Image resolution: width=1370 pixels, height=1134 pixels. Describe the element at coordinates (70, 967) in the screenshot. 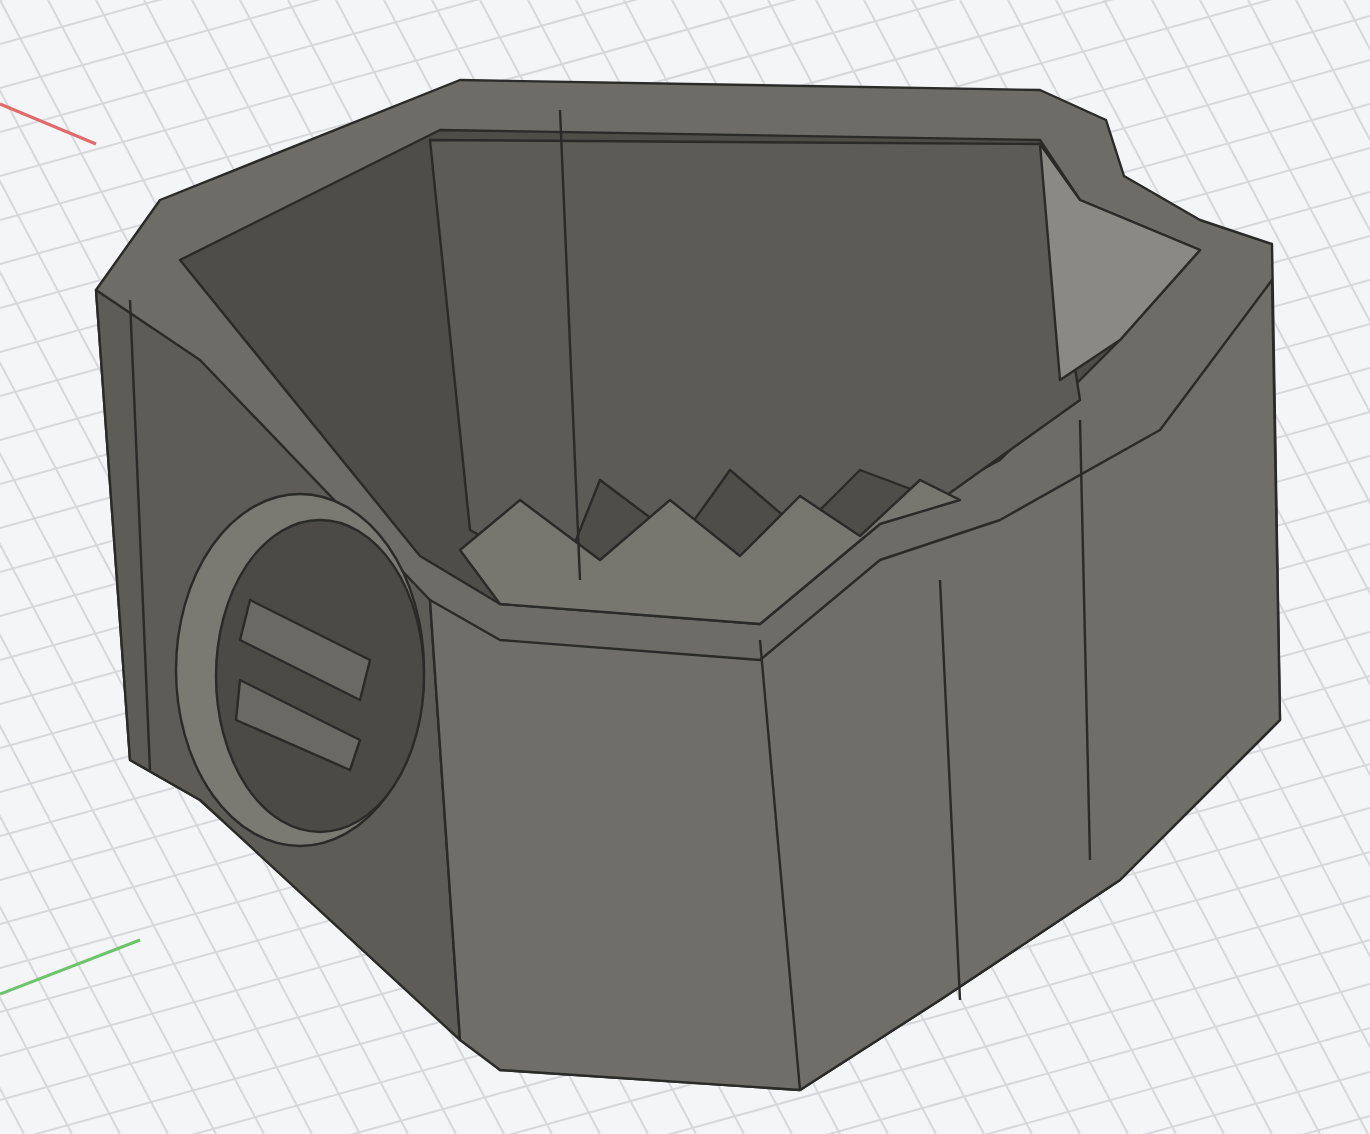

I see `y-axis-line` at that location.